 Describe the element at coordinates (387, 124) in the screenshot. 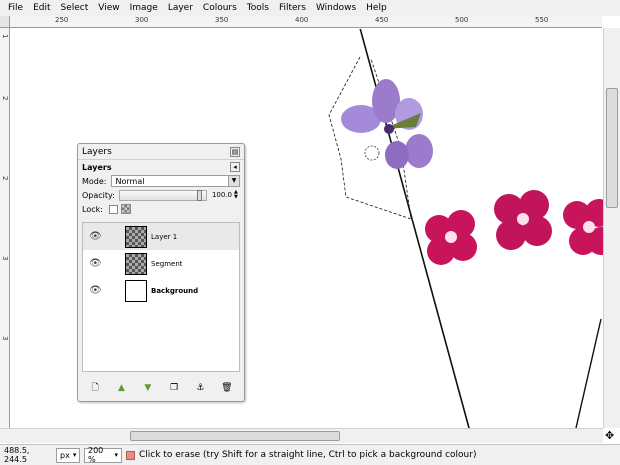

I see `violet-flower` at that location.